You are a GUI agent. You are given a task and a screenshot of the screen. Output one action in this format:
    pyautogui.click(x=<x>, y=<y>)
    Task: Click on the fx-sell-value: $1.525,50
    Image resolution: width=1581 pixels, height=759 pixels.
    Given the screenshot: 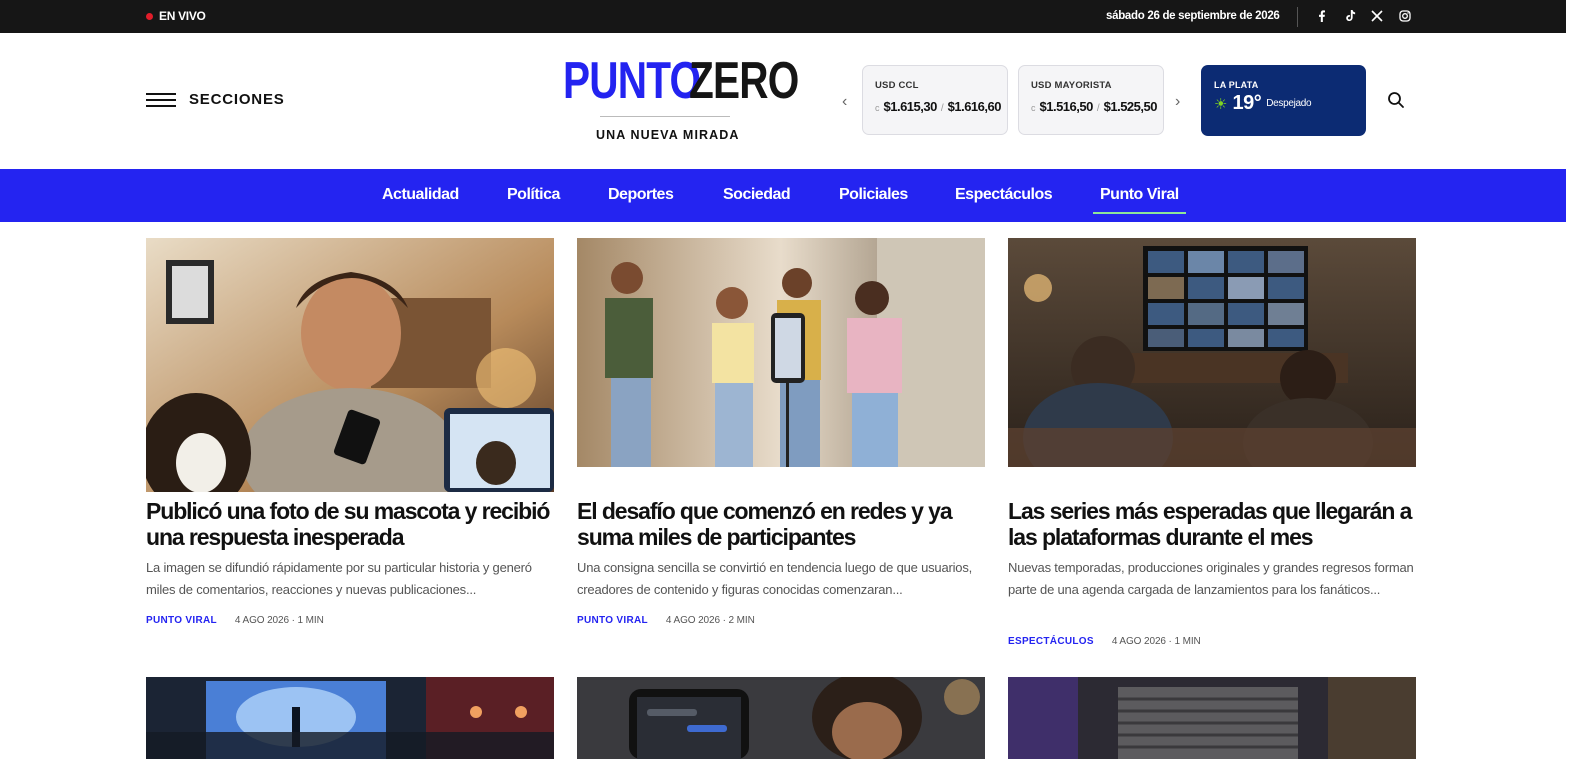 What is the action you would take?
    pyautogui.click(x=1130, y=106)
    